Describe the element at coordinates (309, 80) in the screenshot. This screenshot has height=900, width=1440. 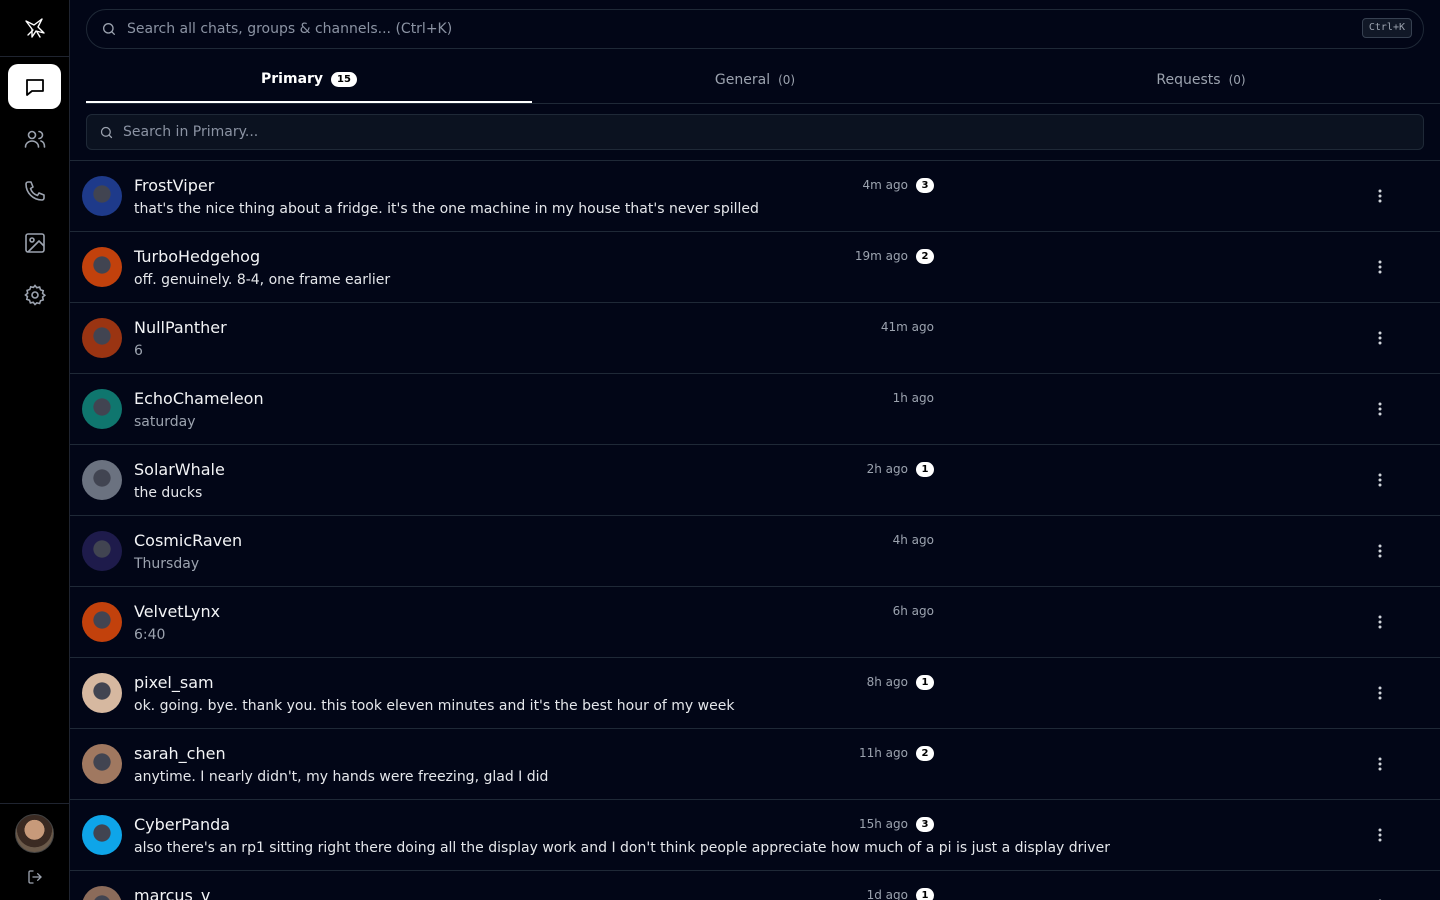
I see `tab-primary: Primary 15` at that location.